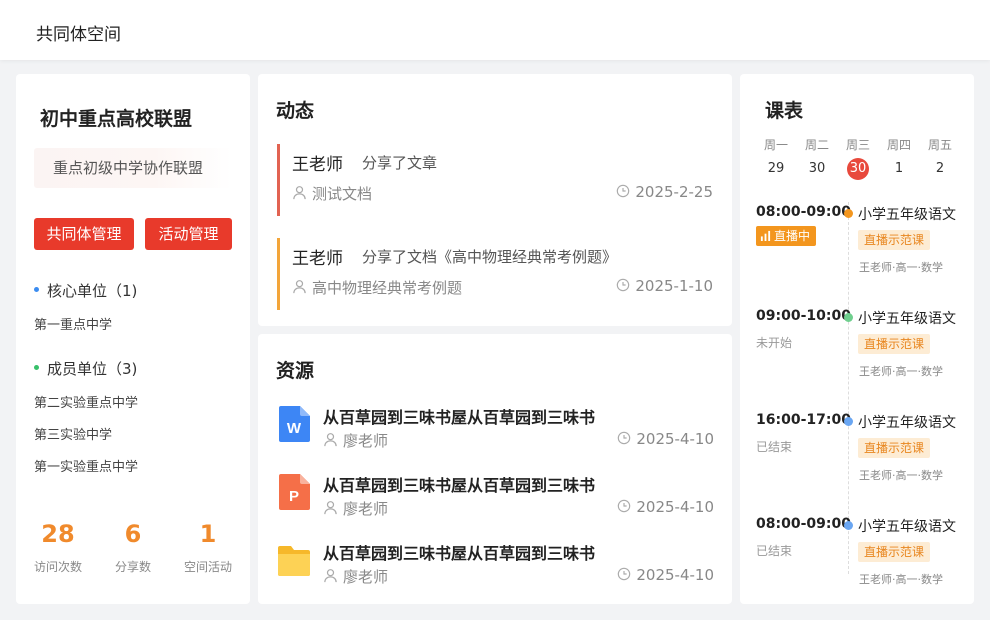 Image resolution: width=990 pixels, height=620 pixels. What do you see at coordinates (295, 111) in the screenshot?
I see `feed-title: 动态` at bounding box center [295, 111].